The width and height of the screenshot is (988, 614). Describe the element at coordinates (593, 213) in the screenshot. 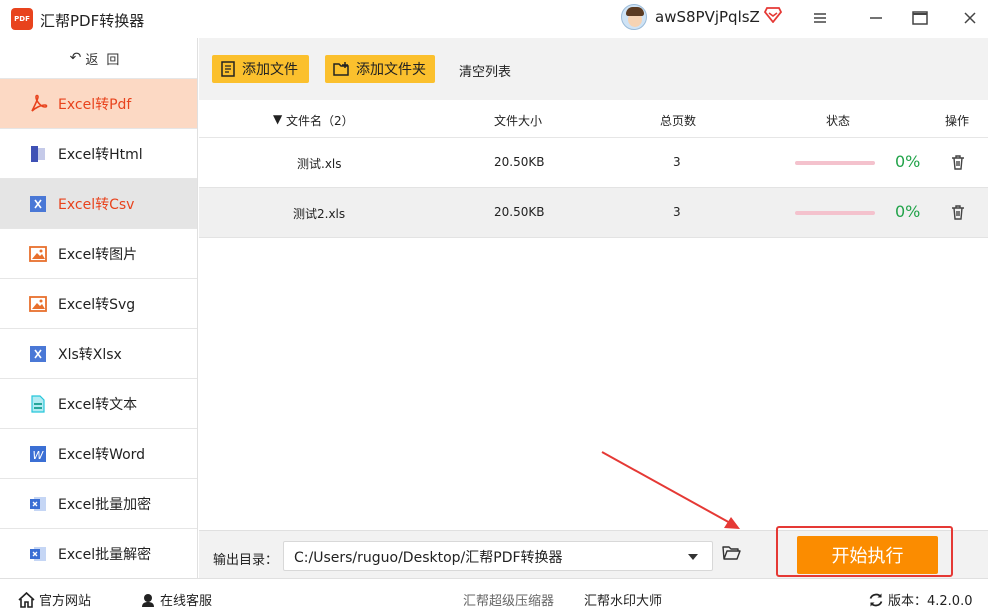

I see `table-row: 测试2.xls 20.50KB 3 0%` at that location.